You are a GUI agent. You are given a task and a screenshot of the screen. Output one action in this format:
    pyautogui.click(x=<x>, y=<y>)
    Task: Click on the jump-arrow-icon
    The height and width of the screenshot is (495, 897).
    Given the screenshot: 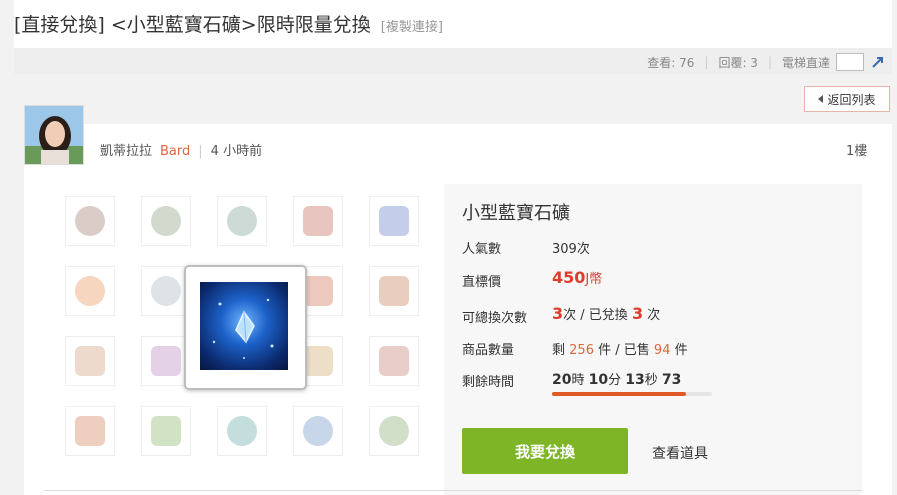 What is the action you would take?
    pyautogui.click(x=878, y=62)
    